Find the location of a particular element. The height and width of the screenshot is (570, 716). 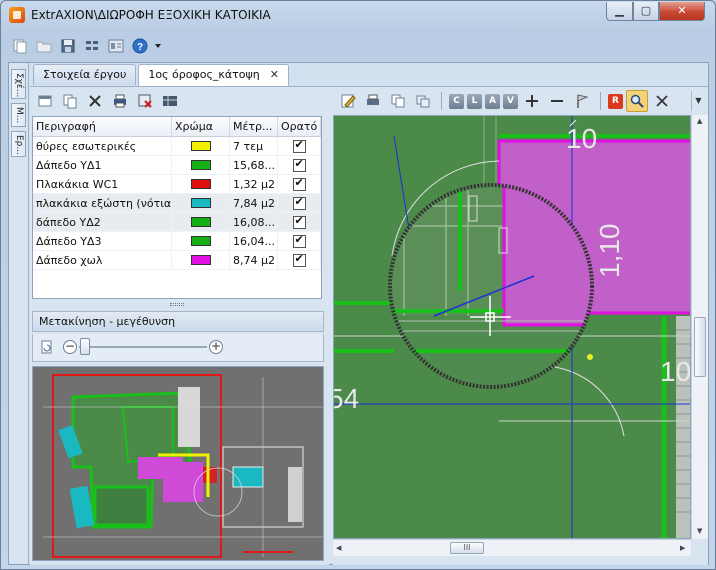

tab-floor-plan: 1ος όροφος_κάτοψη ✕ is located at coordinates (213, 75).